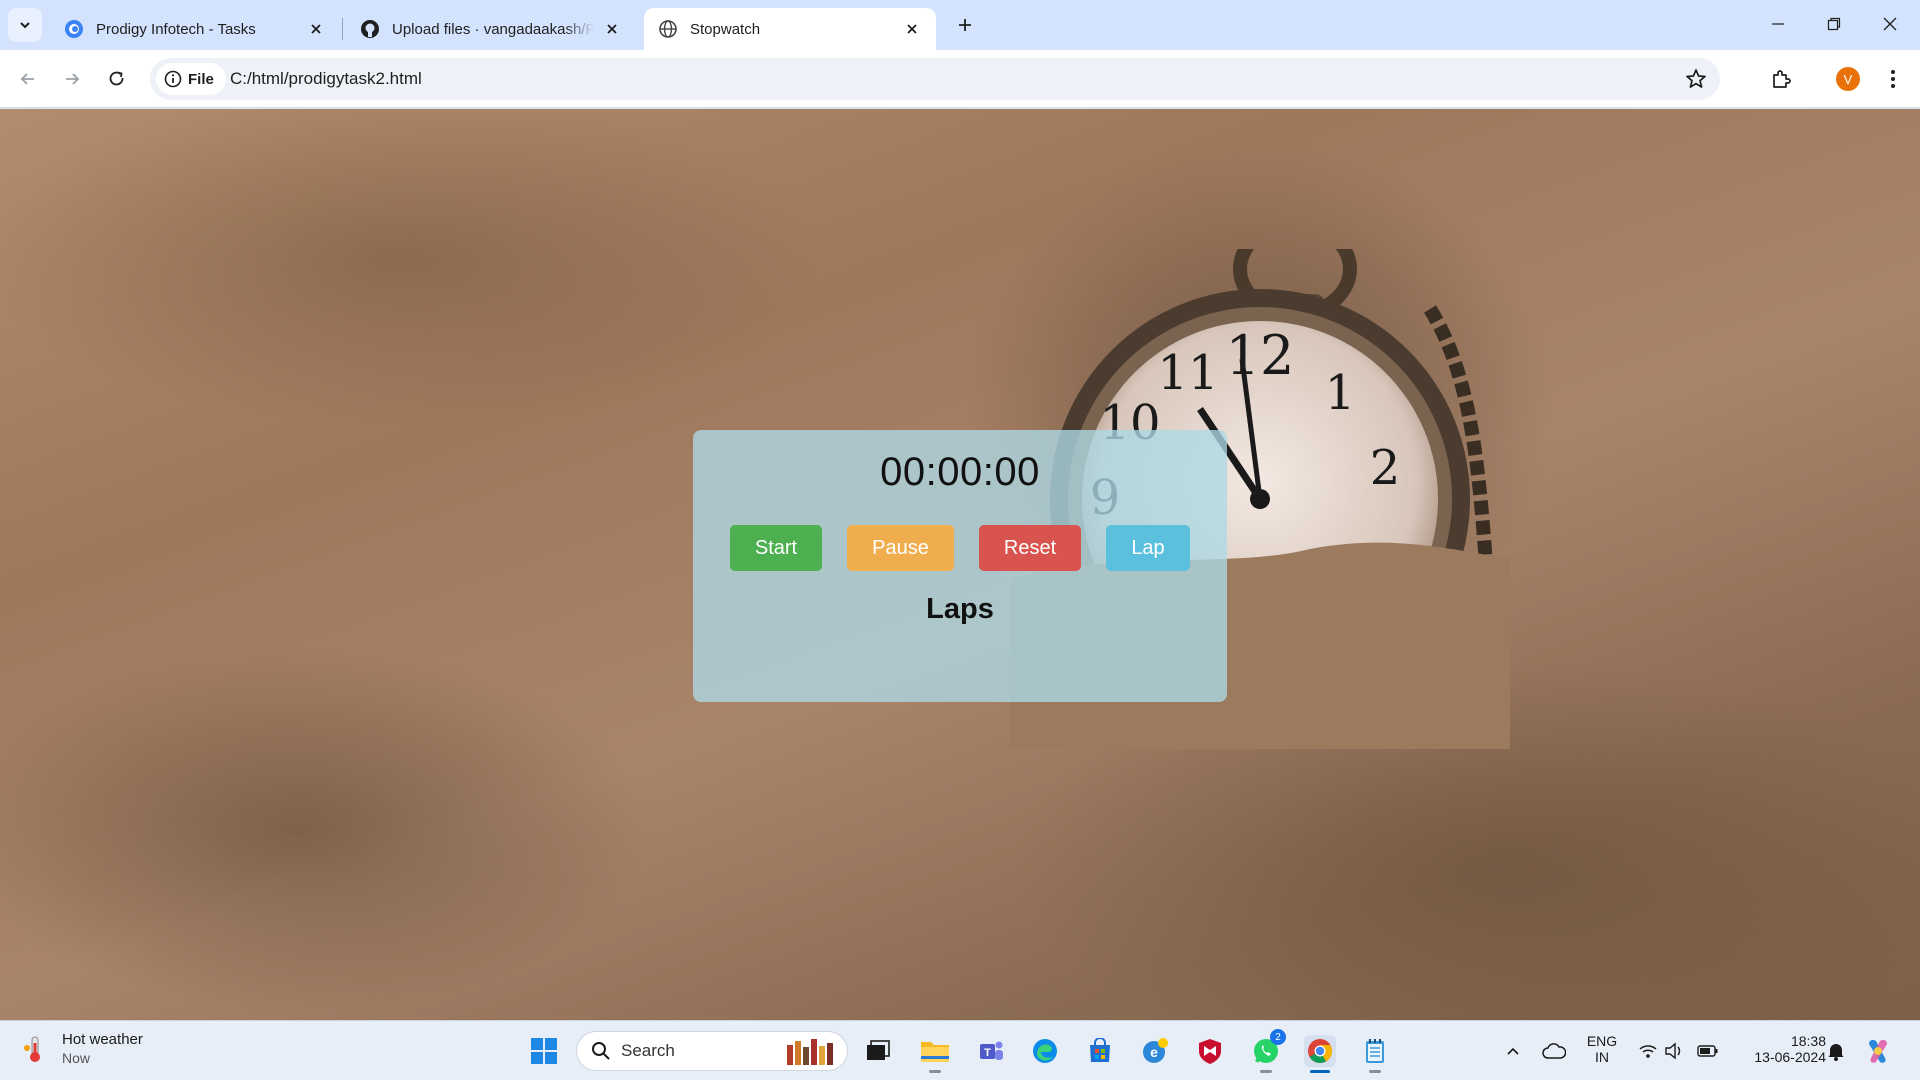 The image size is (1920, 1080). I want to click on tab-title: Upload files · vangadaakash/PRODIGY, so click(493, 29).